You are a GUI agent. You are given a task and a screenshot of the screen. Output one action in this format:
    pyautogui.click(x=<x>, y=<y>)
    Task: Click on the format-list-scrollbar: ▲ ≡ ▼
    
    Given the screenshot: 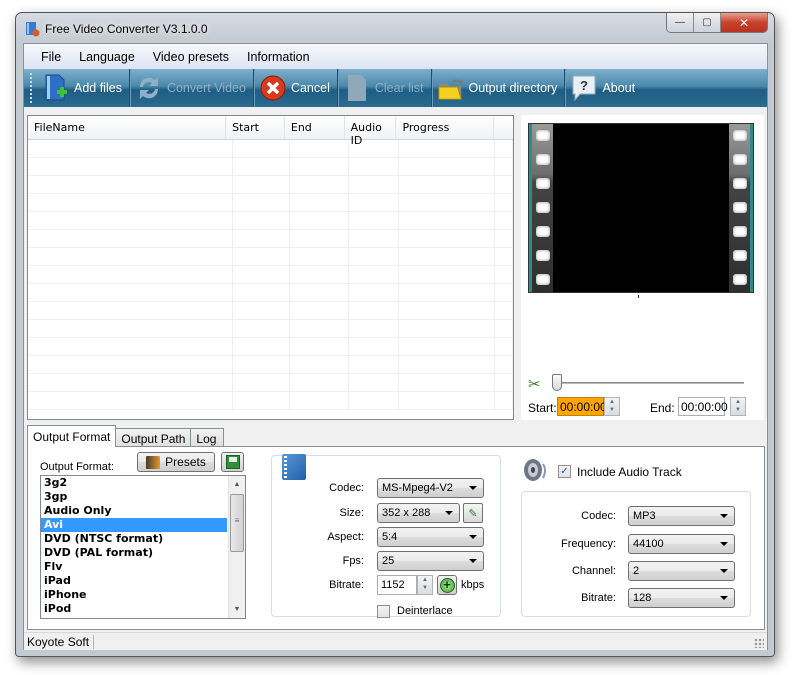 What is the action you would take?
    pyautogui.click(x=236, y=547)
    